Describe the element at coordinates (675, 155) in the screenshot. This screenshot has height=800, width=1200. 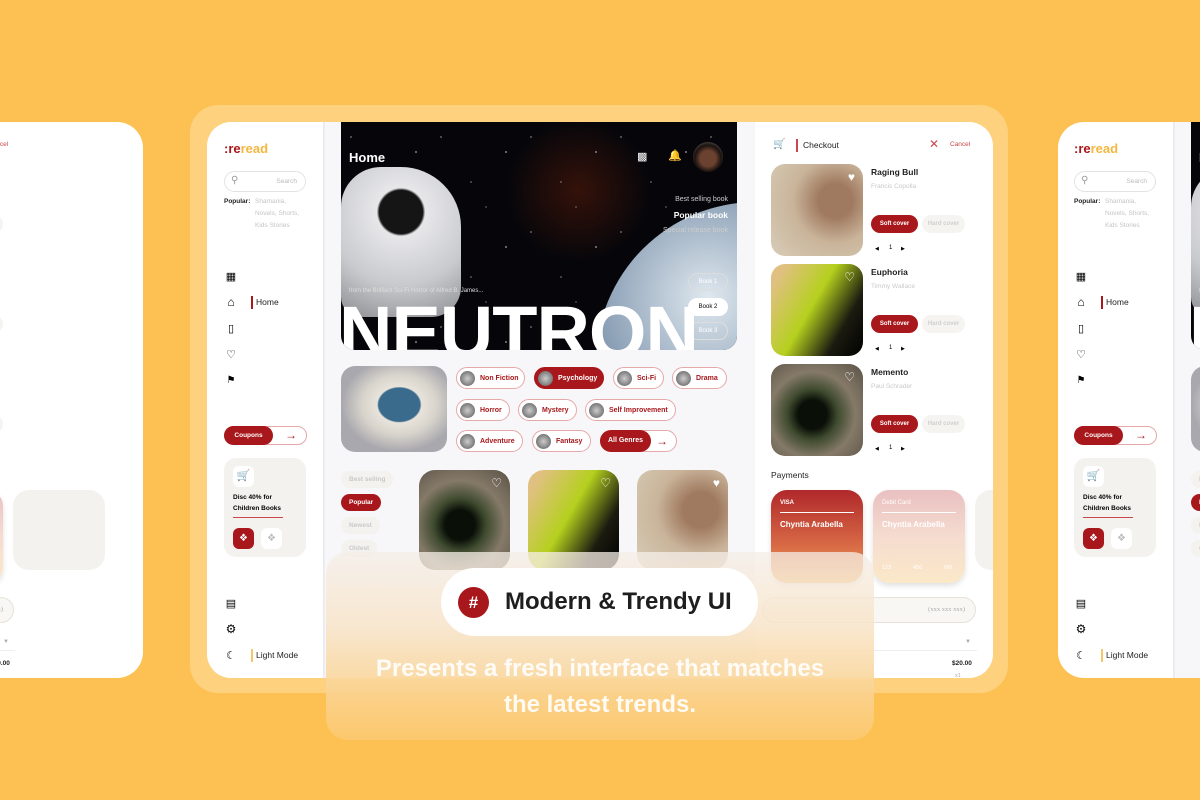
I see `bell-icon: 🔔` at that location.